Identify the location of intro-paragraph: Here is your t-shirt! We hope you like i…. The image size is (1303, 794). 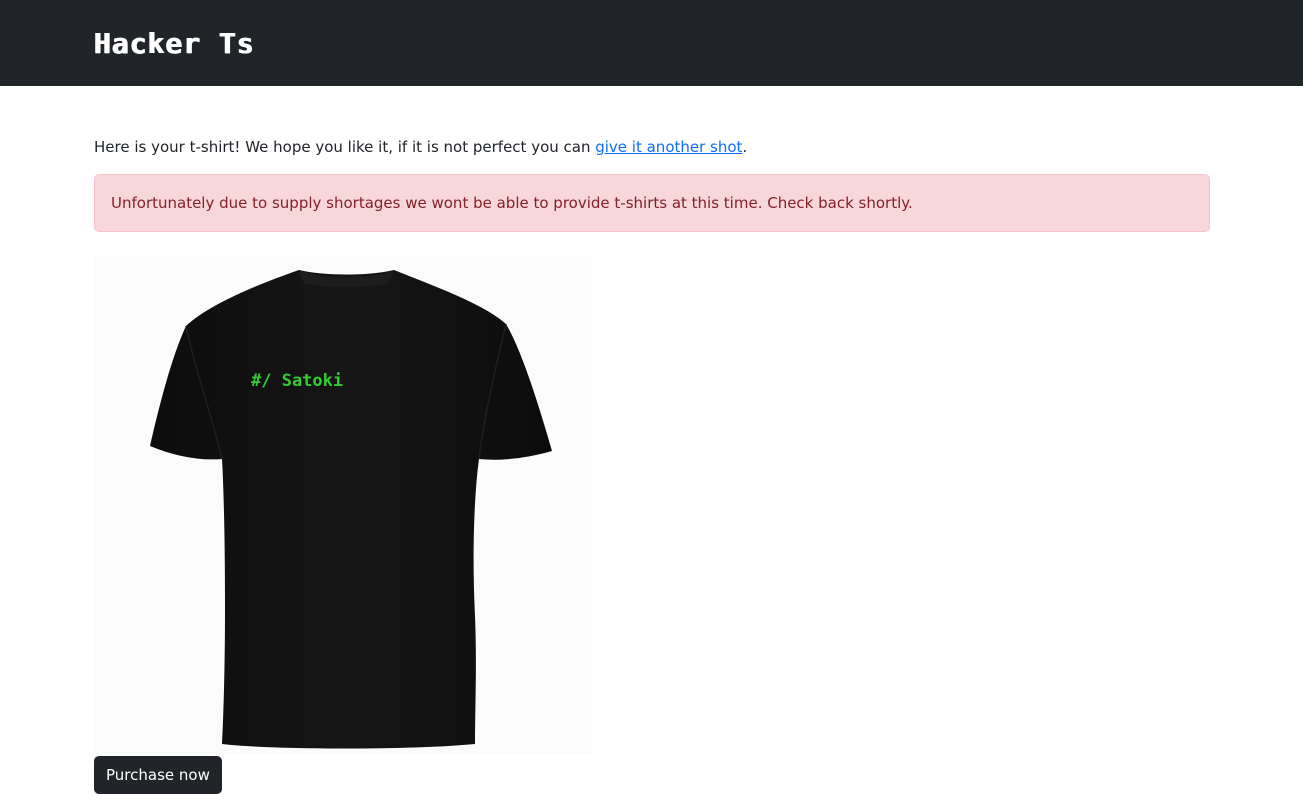
(420, 147).